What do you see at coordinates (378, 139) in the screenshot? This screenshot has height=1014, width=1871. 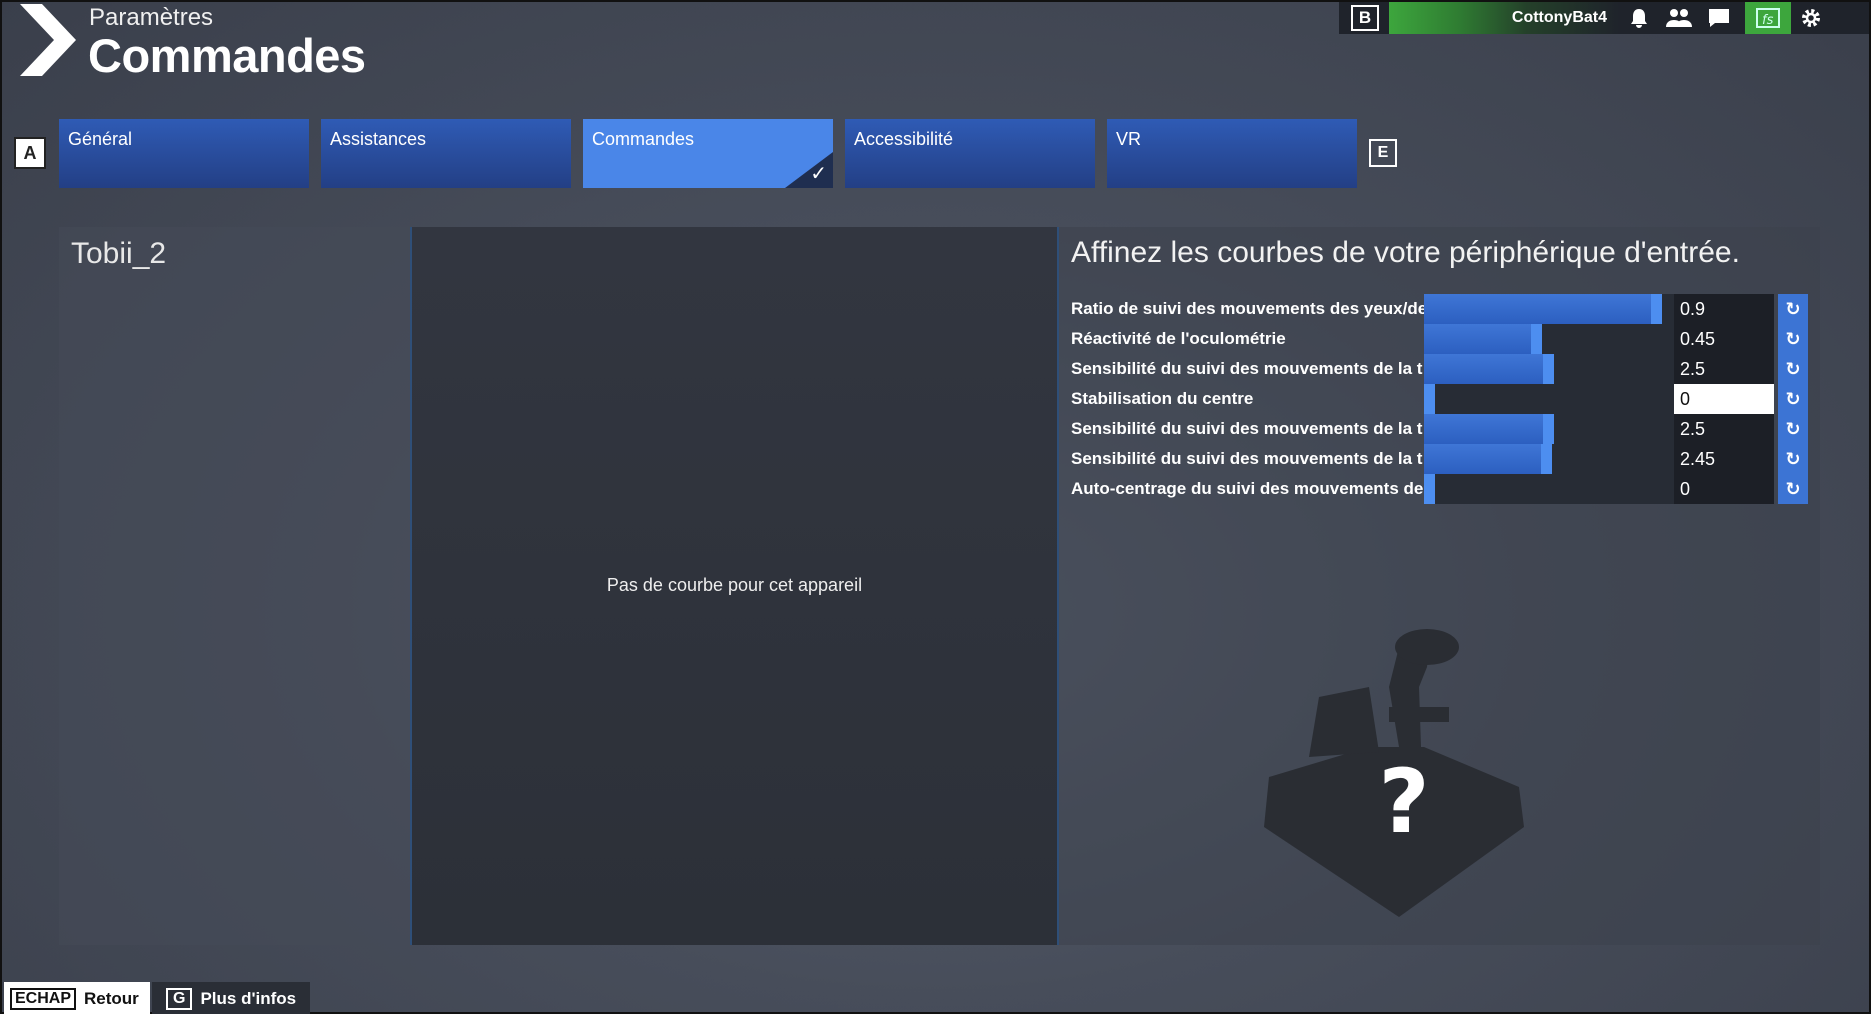 I see `tab-label: Assistances` at bounding box center [378, 139].